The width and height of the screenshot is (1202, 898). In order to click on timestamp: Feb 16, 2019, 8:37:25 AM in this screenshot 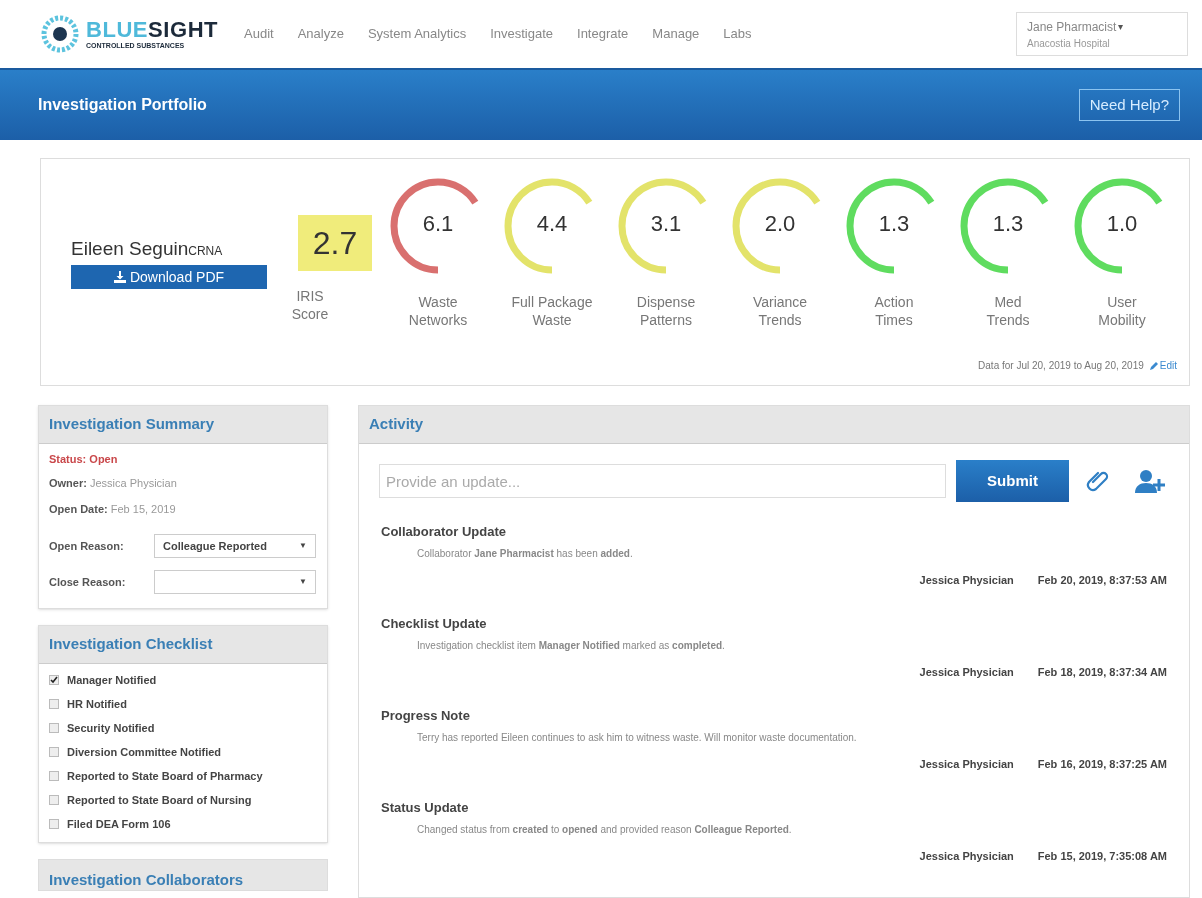, I will do `click(1102, 764)`.